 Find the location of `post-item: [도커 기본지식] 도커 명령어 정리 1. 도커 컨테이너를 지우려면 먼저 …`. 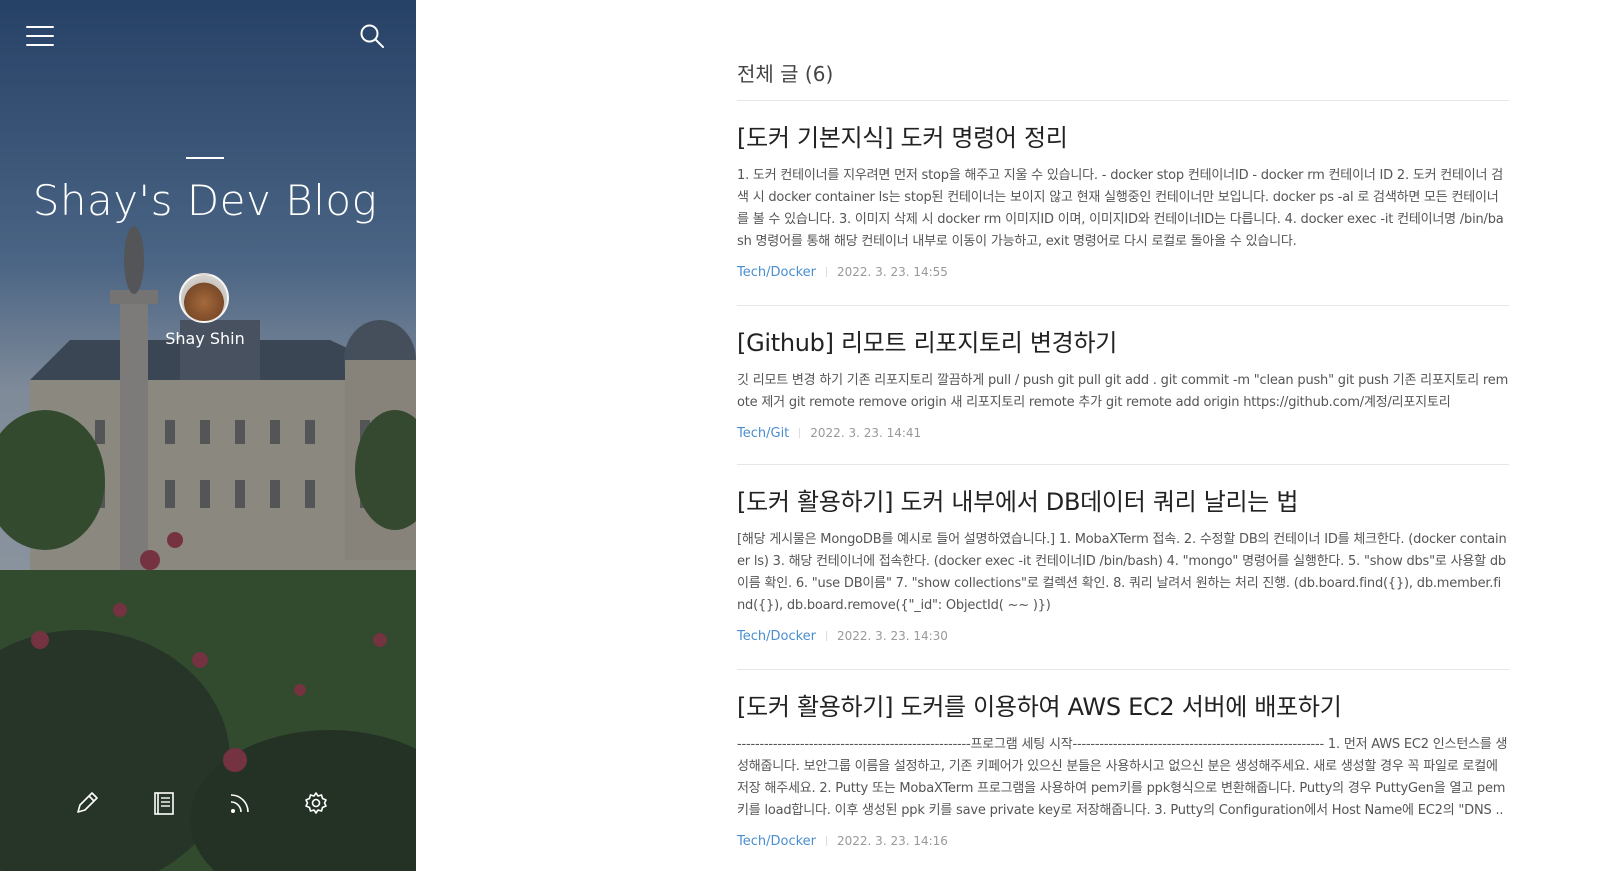

post-item: [도커 기본지식] 도커 명령어 정리 1. 도커 컨테이너를 지우려면 먼저 … is located at coordinates (1123, 215).